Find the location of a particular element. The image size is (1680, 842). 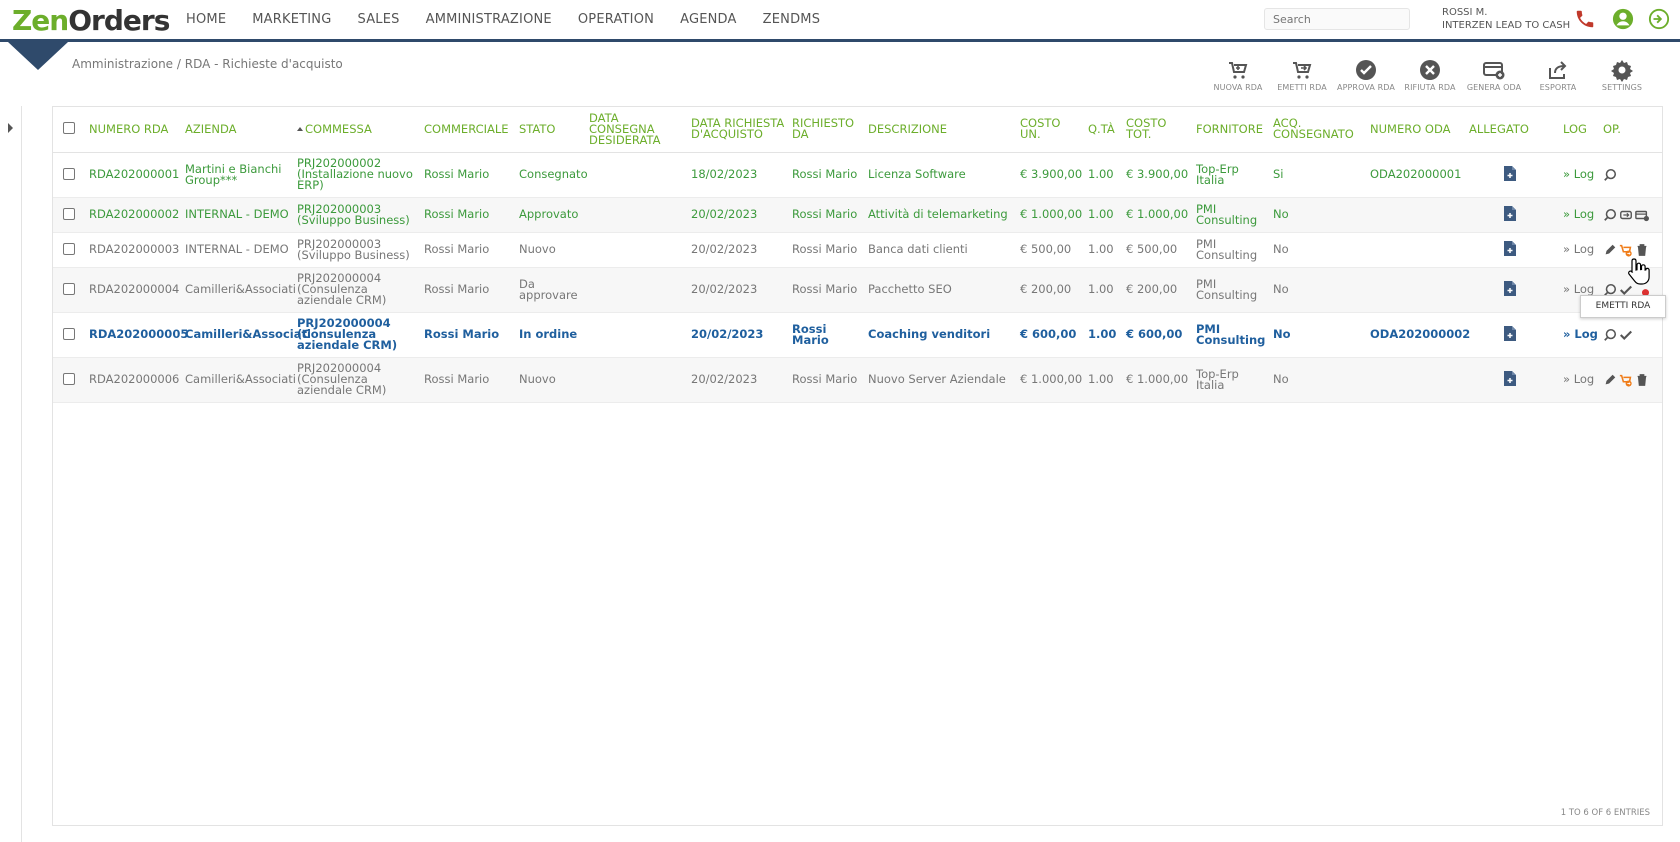

card-plus-icon is located at coordinates (1642, 215).